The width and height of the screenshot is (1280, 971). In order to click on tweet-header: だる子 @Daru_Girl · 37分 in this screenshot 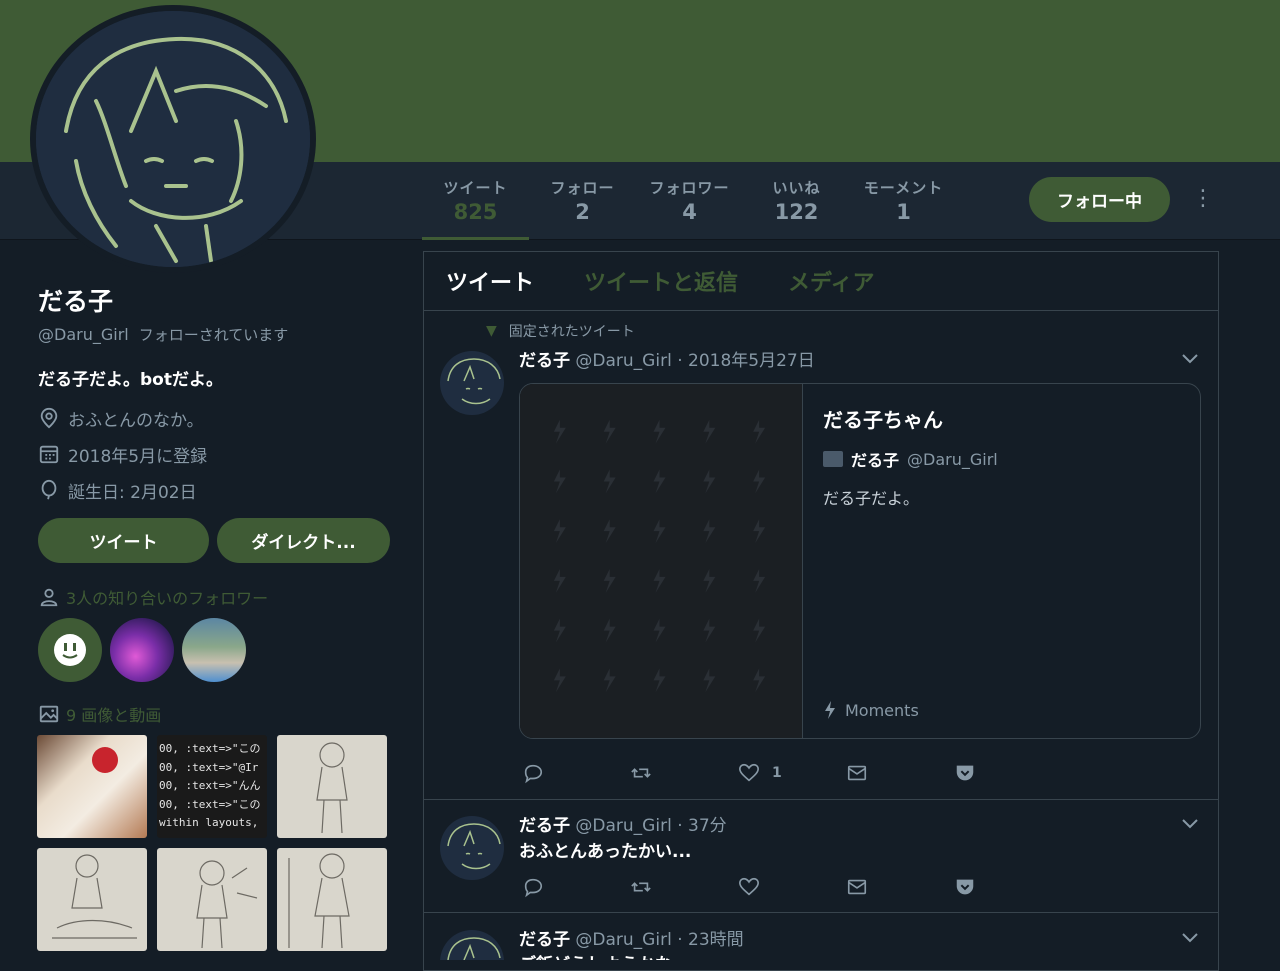, I will do `click(623, 823)`.